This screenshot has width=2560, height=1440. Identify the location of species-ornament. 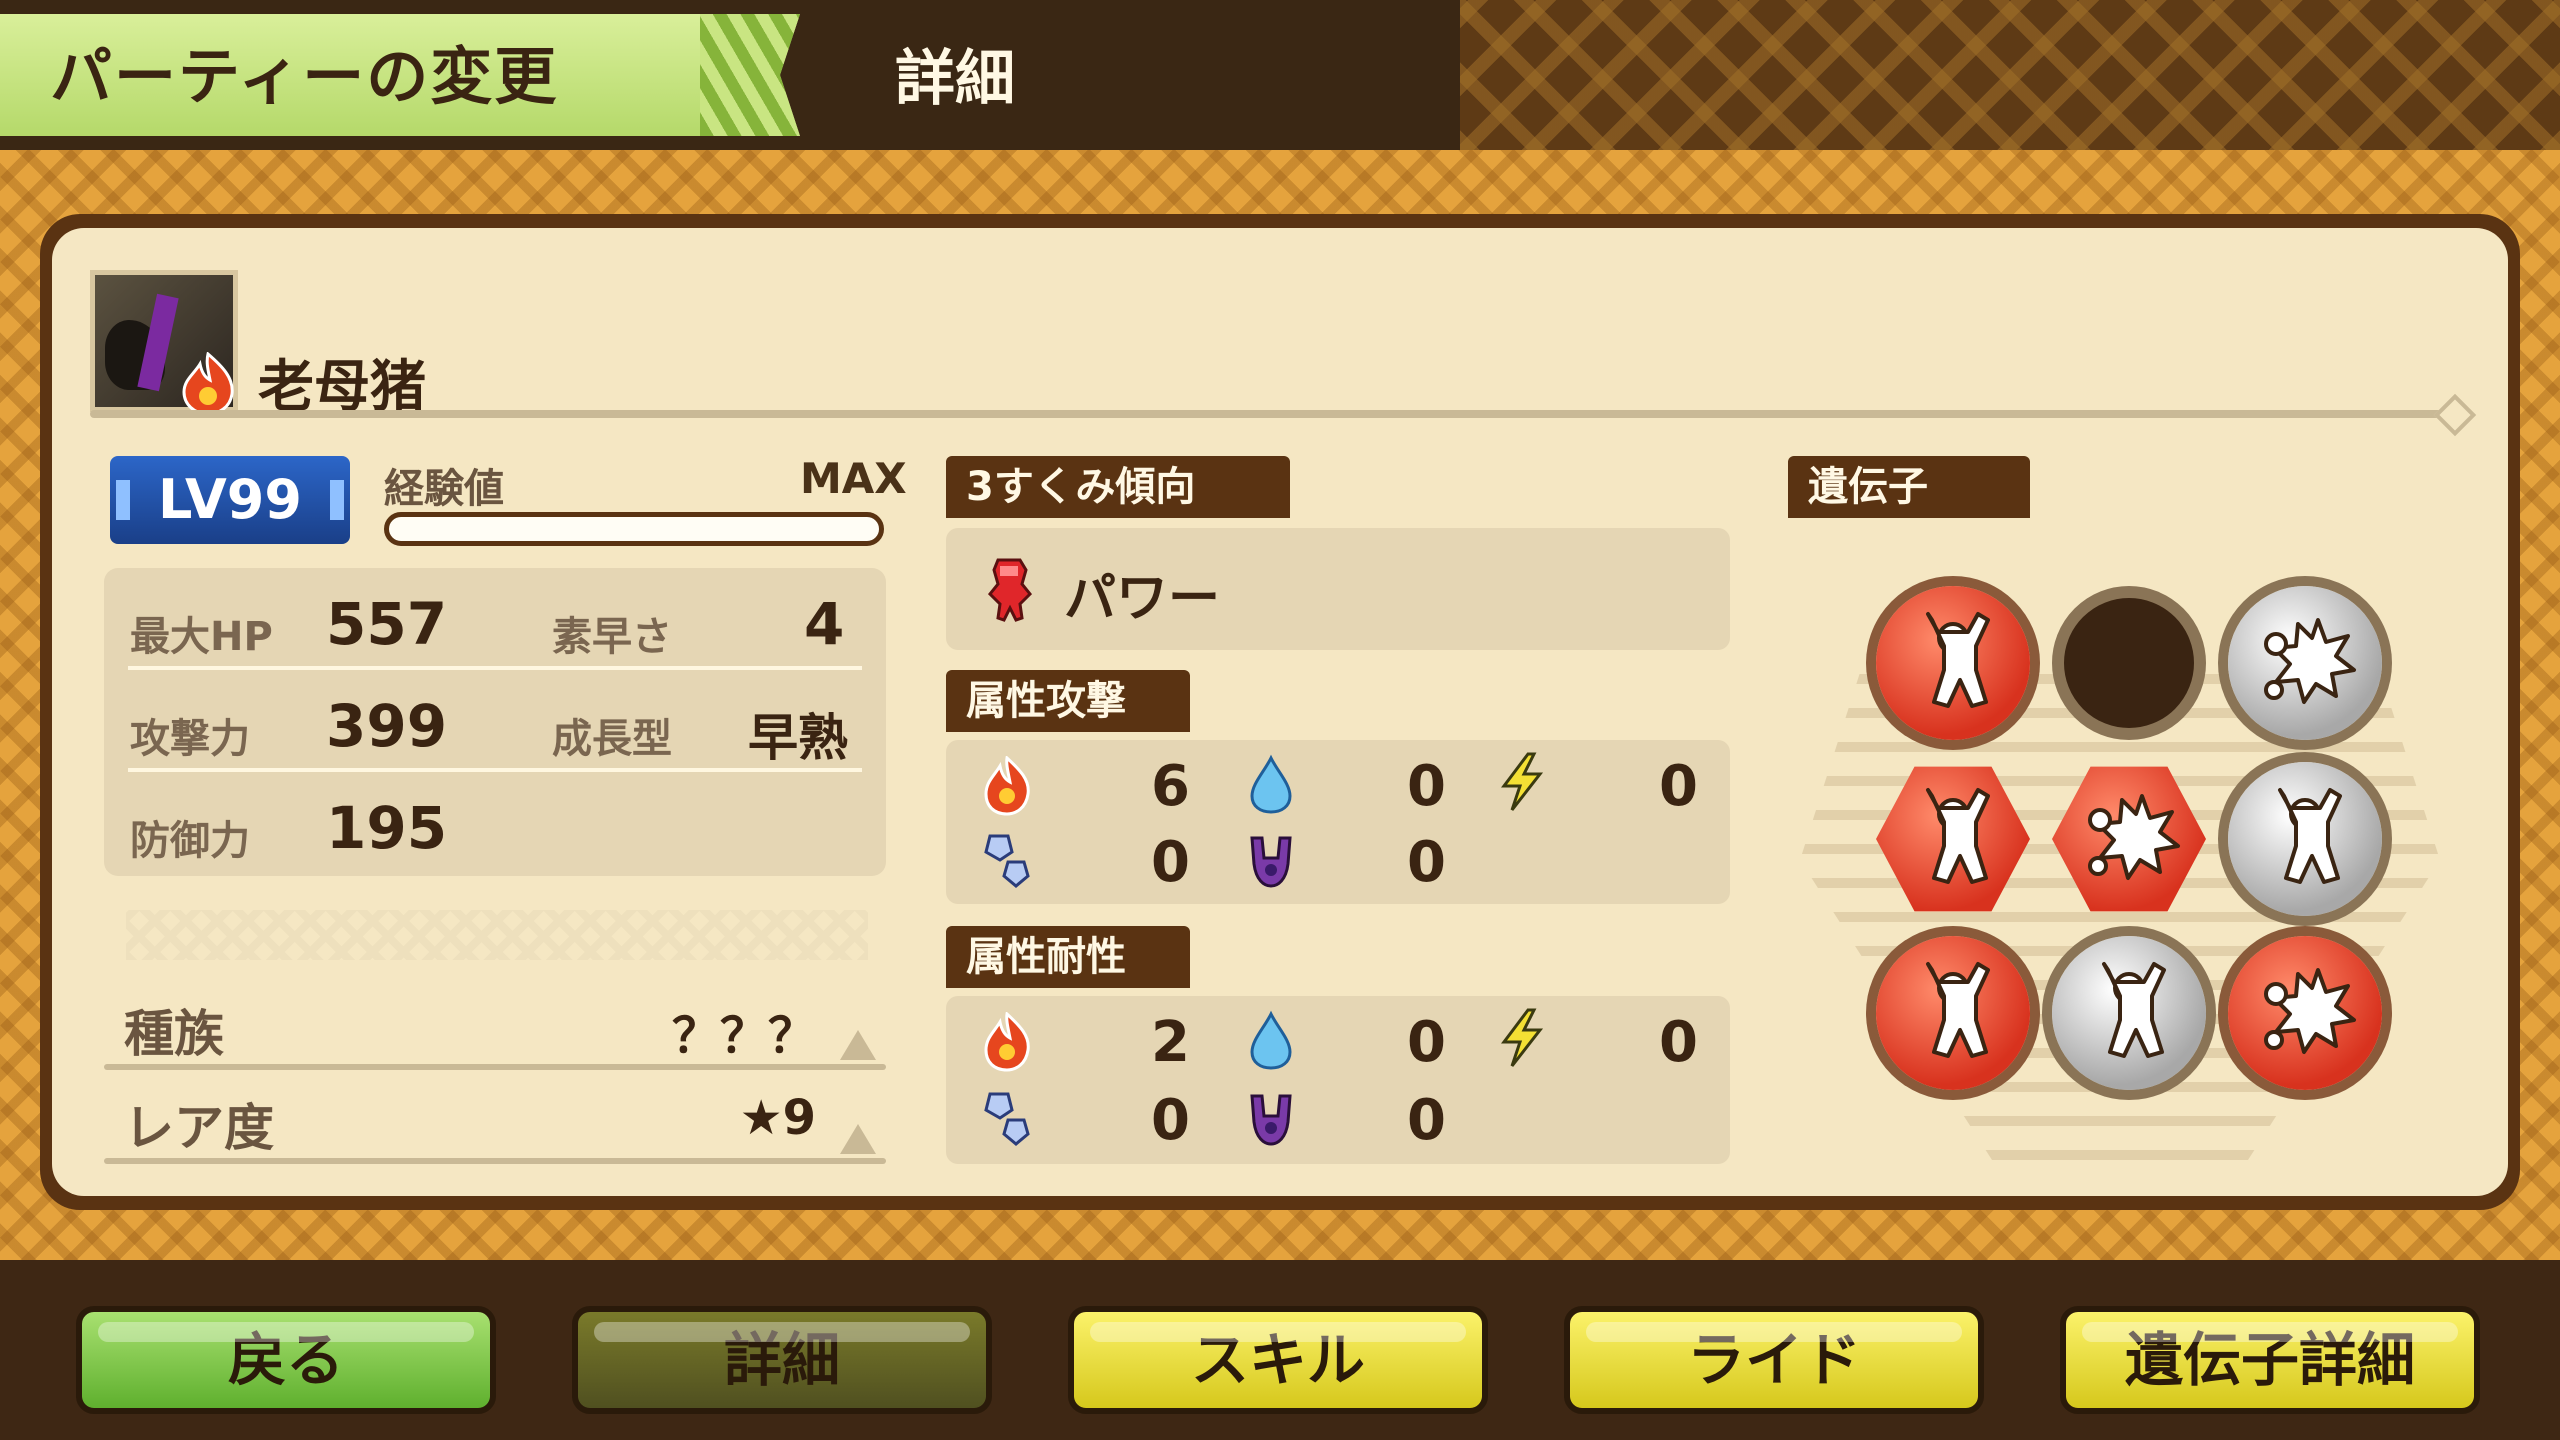
(858, 1045).